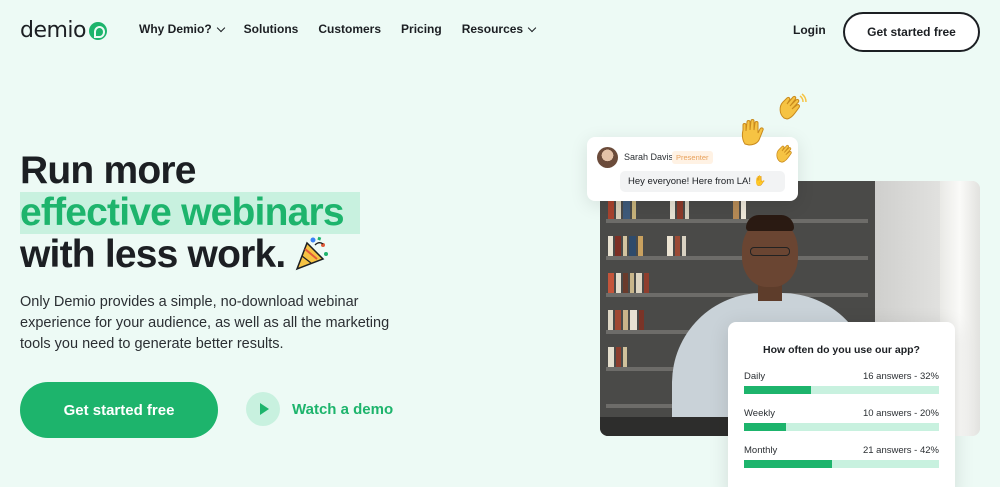 This screenshot has width=1000, height=487. I want to click on nav-item-resources: Resources, so click(499, 29).